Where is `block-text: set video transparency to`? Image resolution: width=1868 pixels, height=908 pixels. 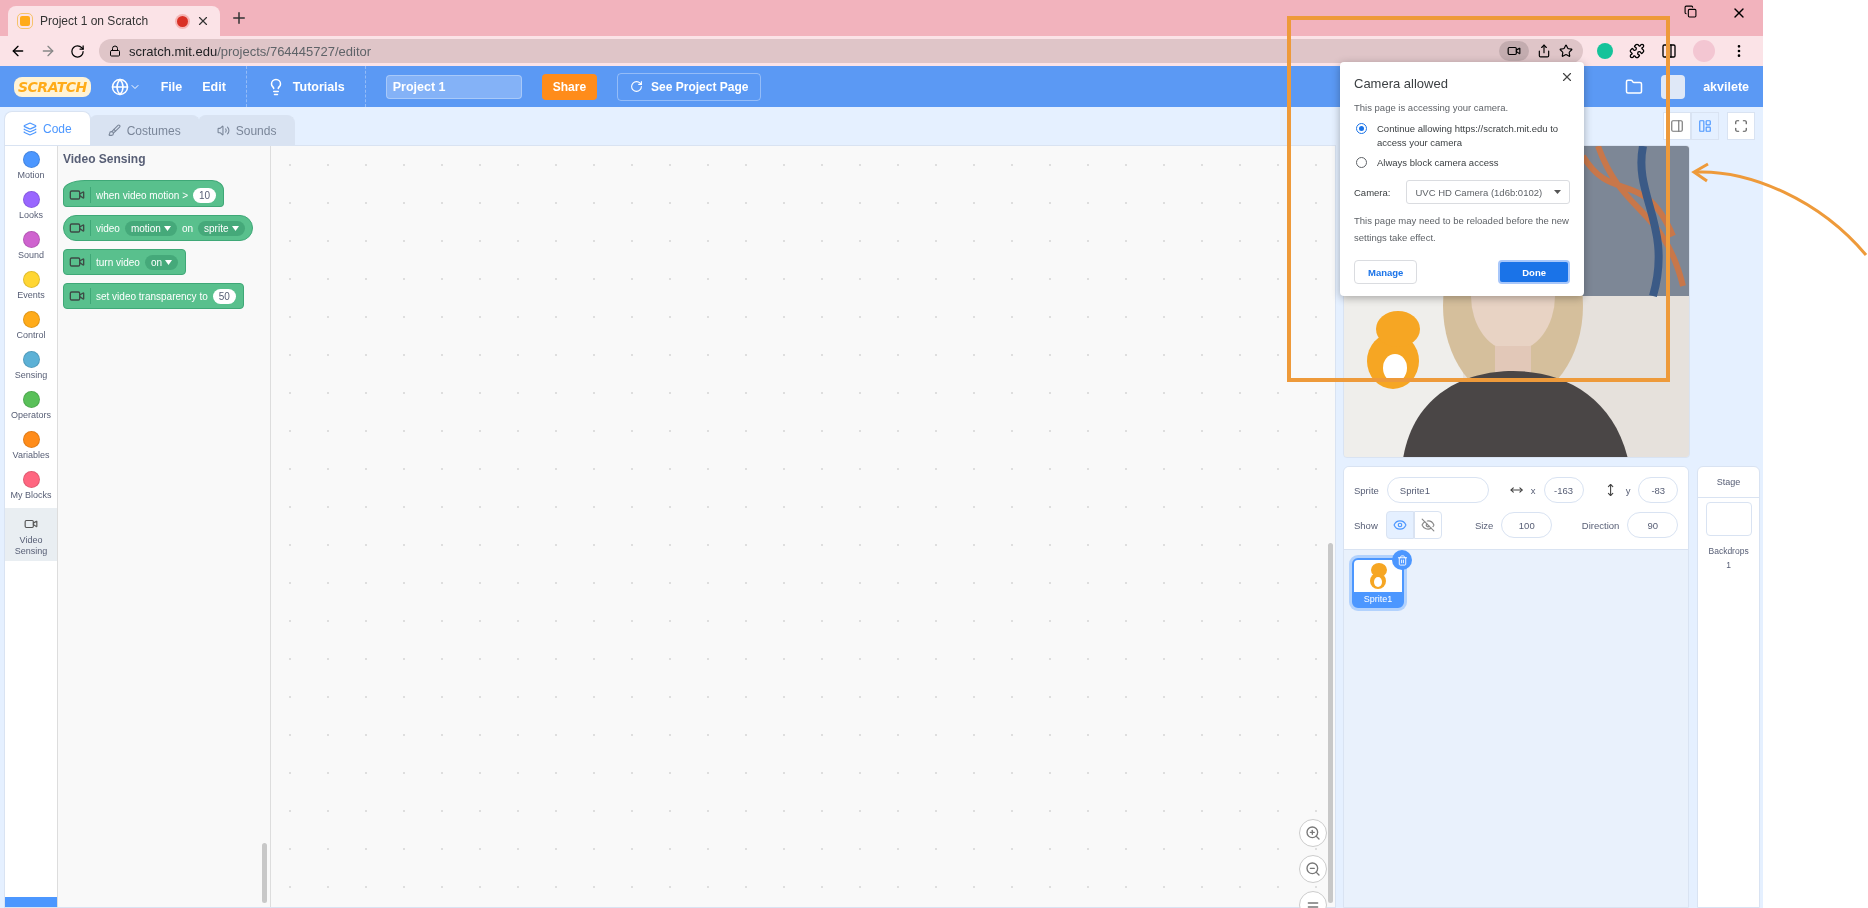 block-text: set video transparency to is located at coordinates (152, 296).